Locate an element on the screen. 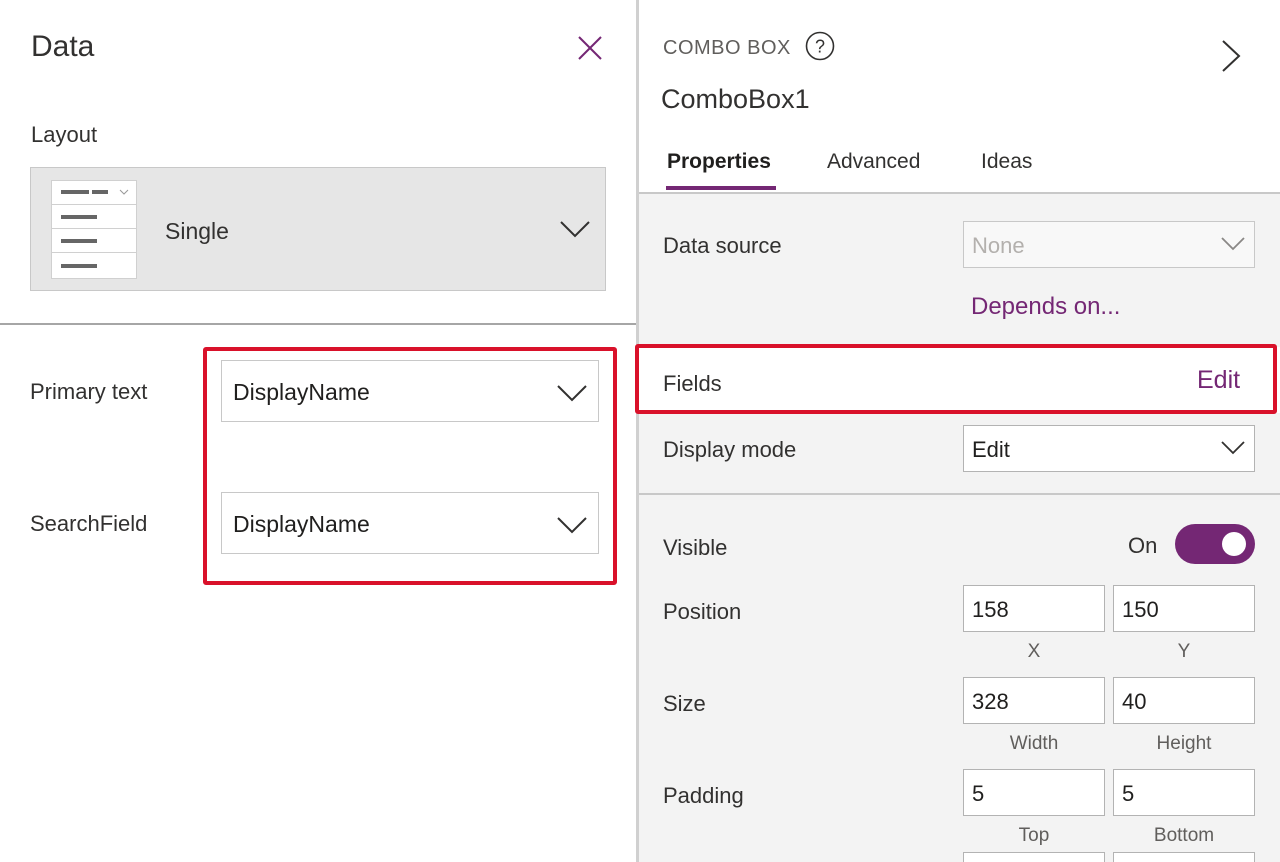 This screenshot has height=862, width=1280. fields-label: Fields is located at coordinates (692, 383).